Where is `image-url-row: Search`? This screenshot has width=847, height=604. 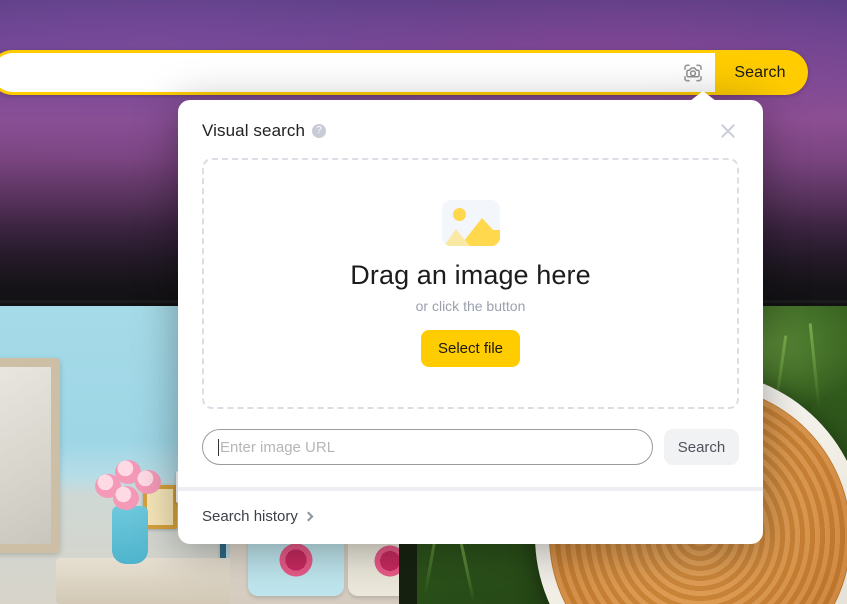 image-url-row: Search is located at coordinates (470, 447).